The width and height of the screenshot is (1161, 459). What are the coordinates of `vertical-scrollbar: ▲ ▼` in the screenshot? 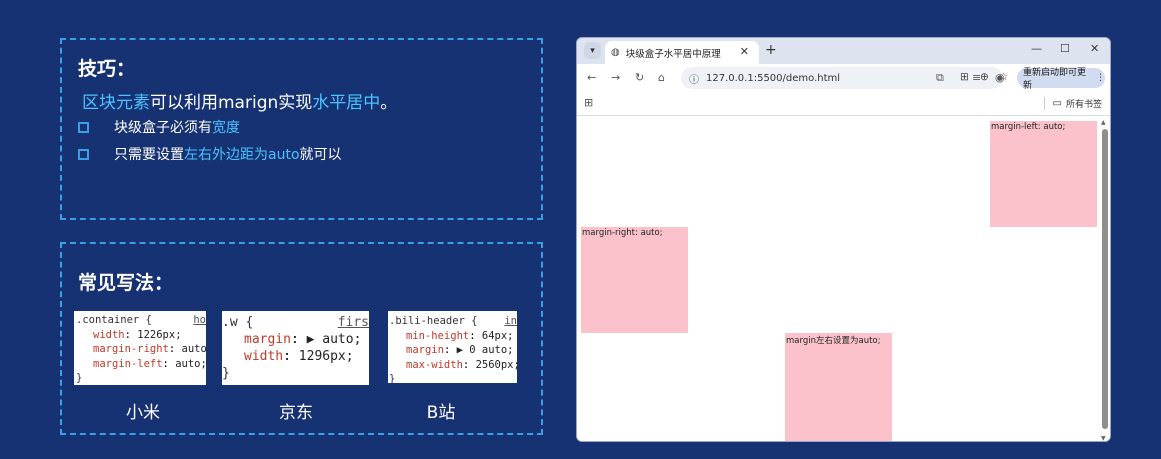 It's located at (1104, 280).